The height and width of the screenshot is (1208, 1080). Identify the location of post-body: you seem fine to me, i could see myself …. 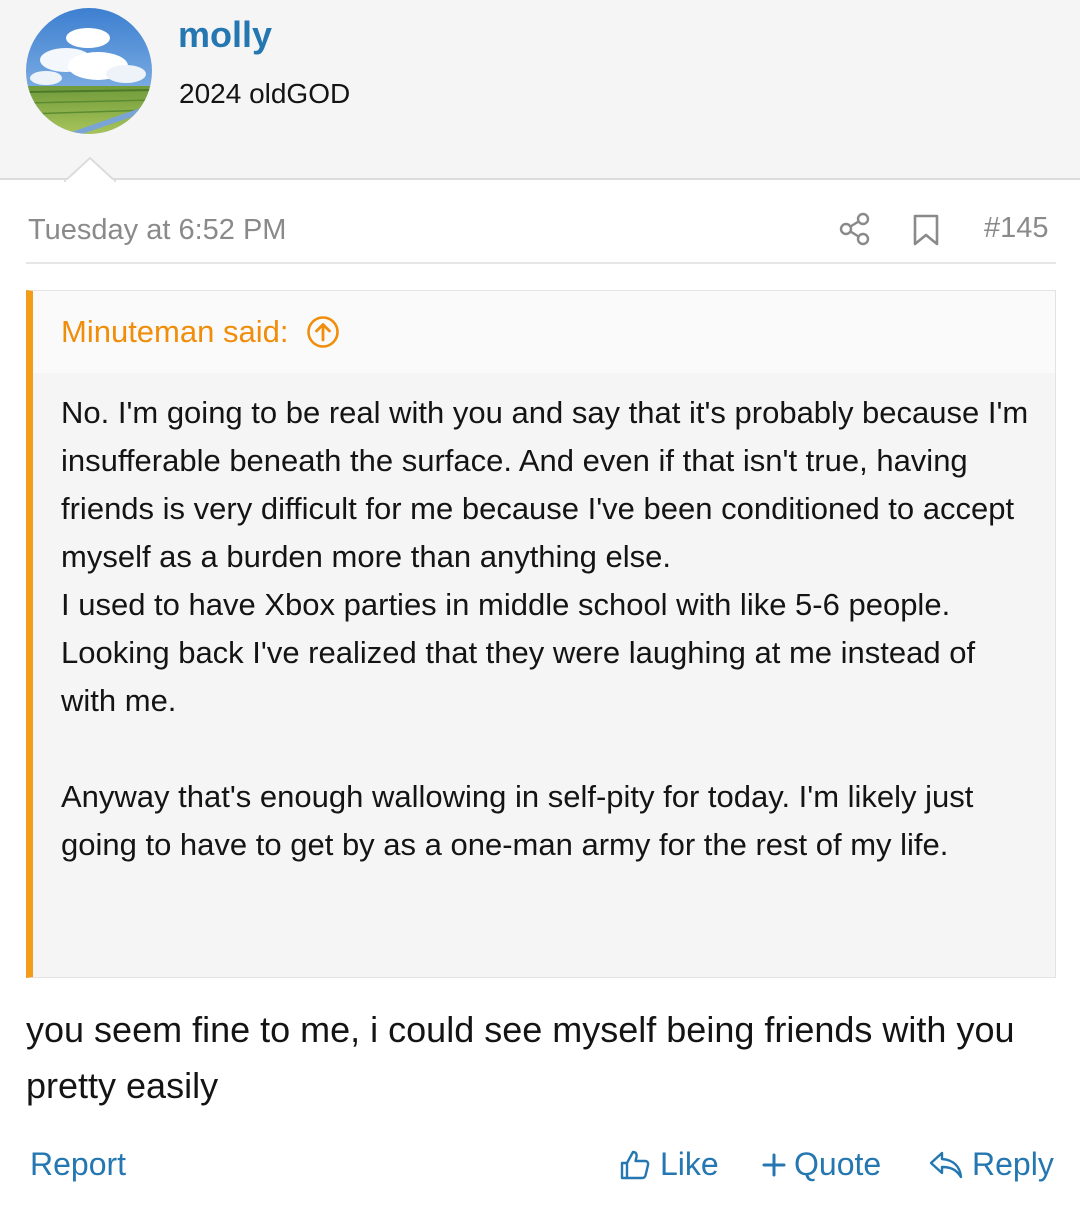
(520, 1057).